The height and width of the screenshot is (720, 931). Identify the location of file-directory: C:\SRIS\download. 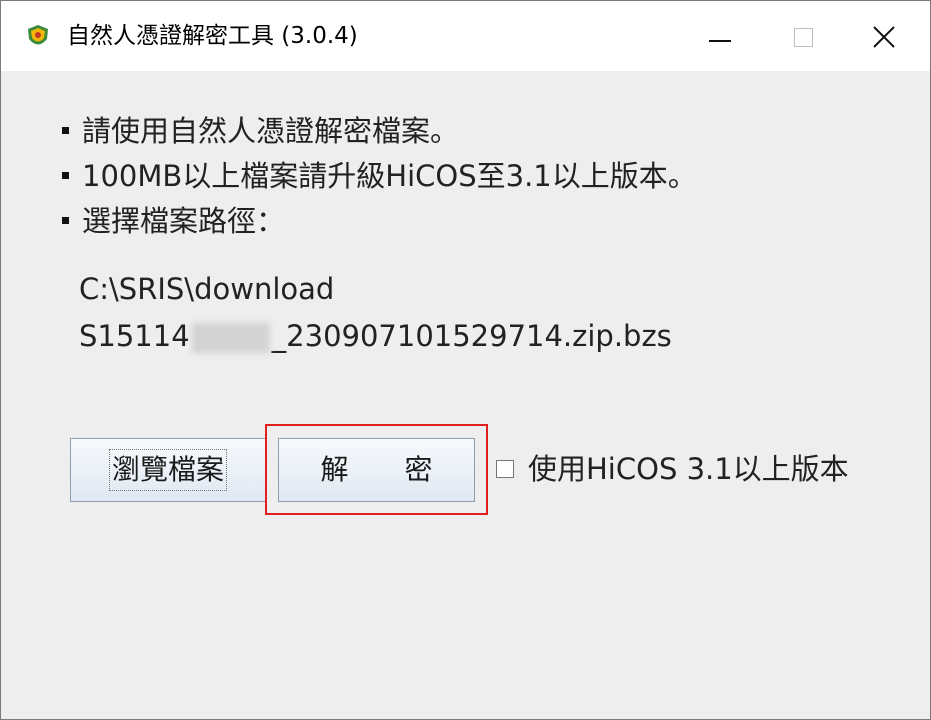
(207, 289).